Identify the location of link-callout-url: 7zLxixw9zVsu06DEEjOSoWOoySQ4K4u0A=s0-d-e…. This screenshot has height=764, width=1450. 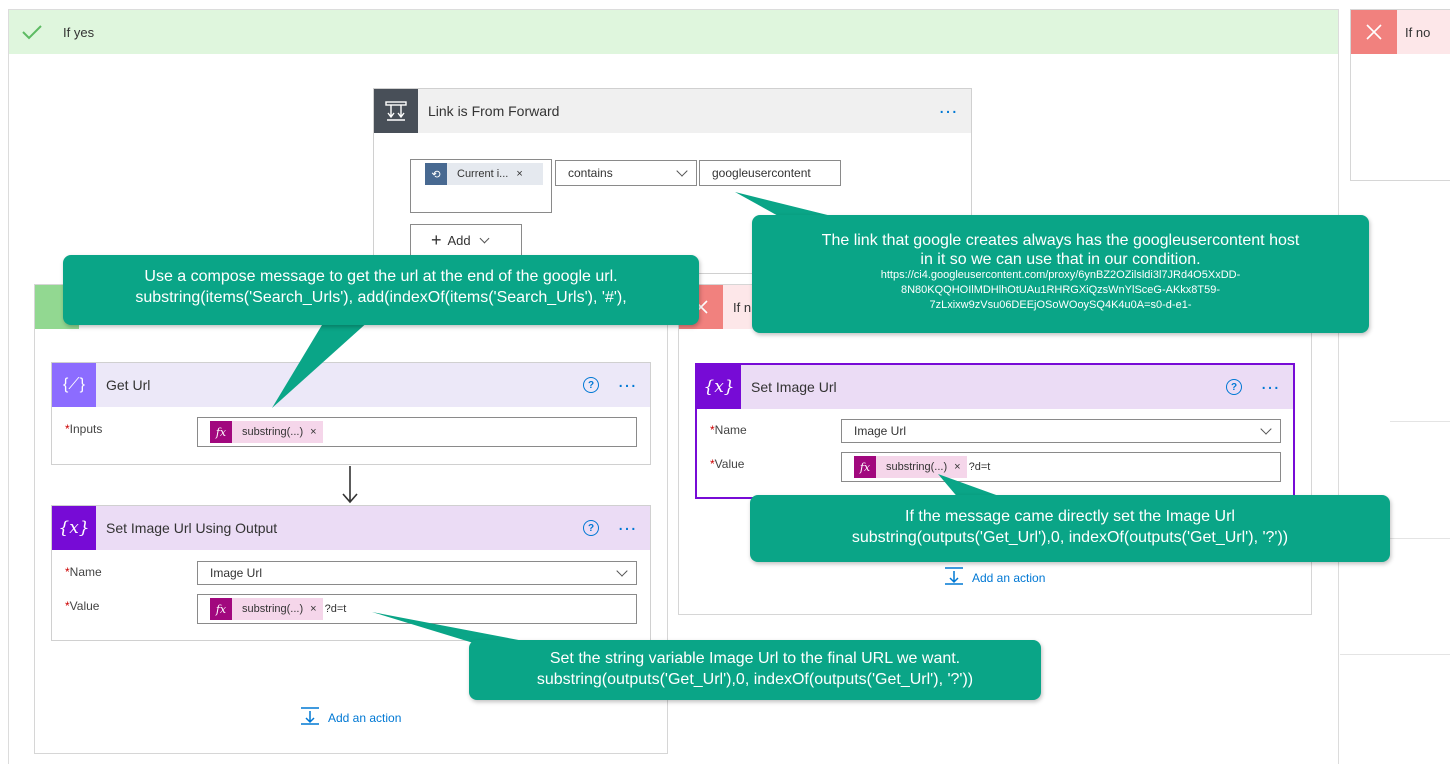
(1060, 305).